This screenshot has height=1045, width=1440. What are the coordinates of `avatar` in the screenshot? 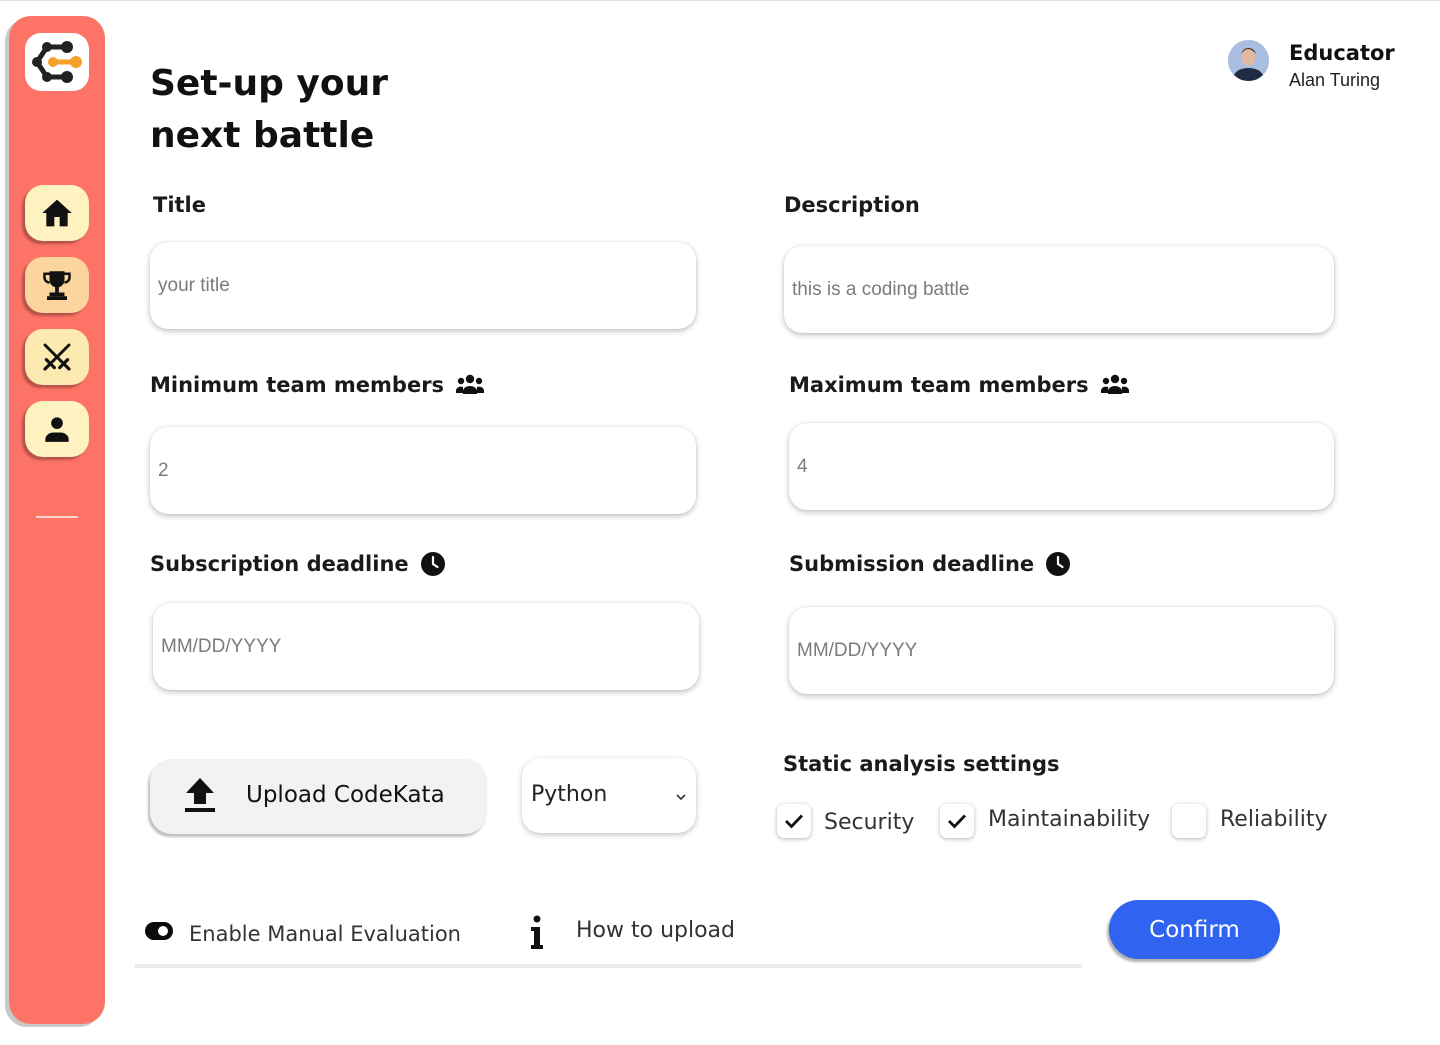 It's located at (1248, 60).